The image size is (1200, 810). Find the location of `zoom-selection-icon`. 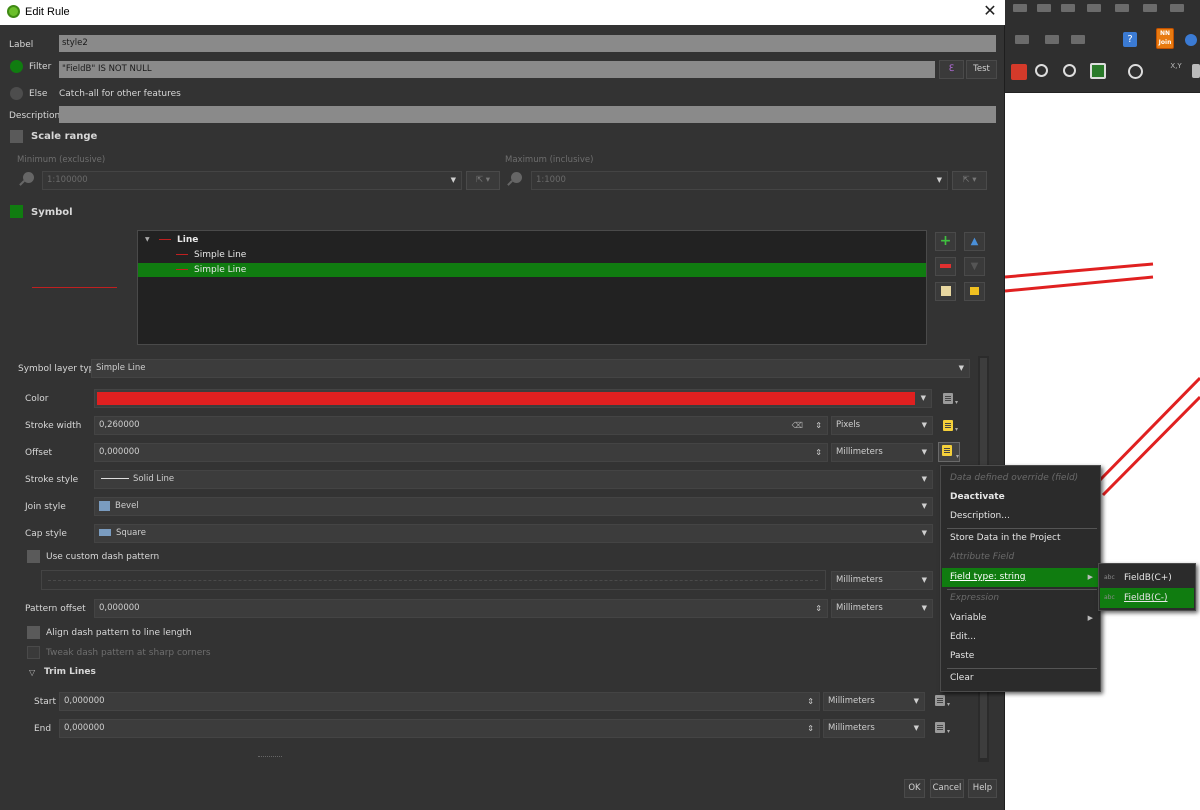

zoom-selection-icon is located at coordinates (1098, 71).